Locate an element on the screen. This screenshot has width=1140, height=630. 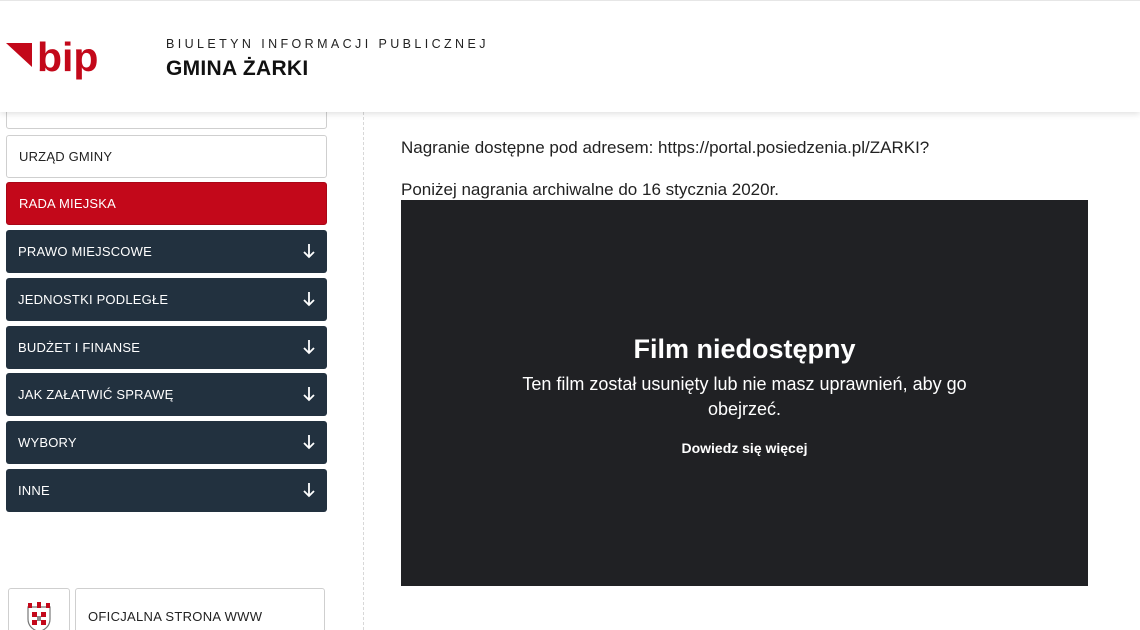
sidebar-item-rada-miejska: RADA MIEJSKA is located at coordinates (166, 203).